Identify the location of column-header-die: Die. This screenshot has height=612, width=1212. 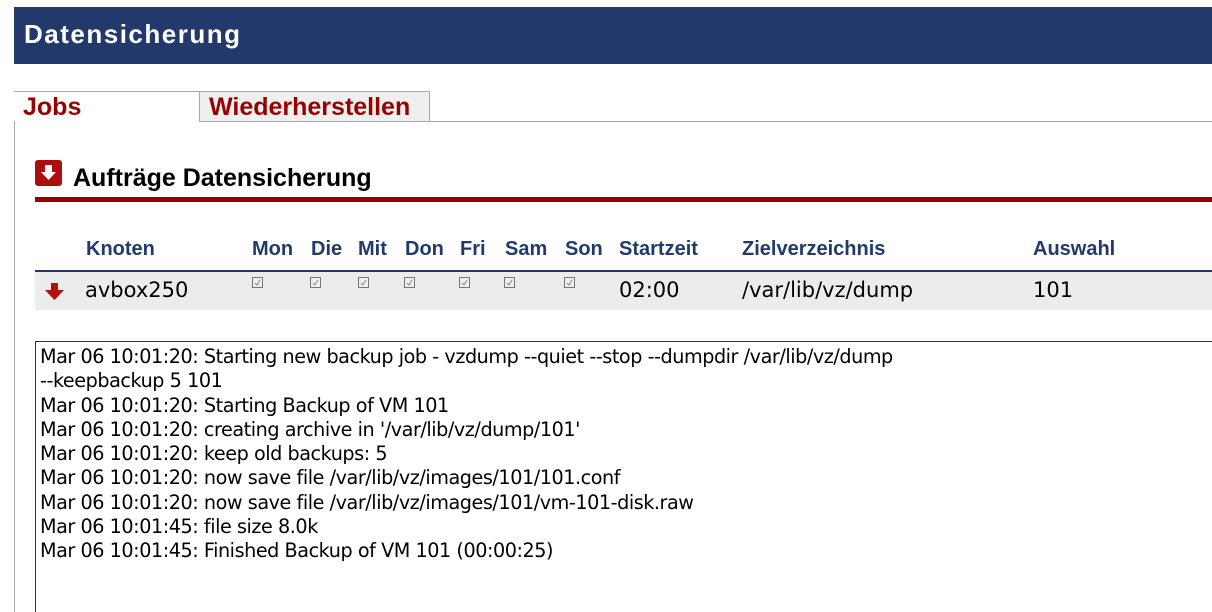
(326, 249).